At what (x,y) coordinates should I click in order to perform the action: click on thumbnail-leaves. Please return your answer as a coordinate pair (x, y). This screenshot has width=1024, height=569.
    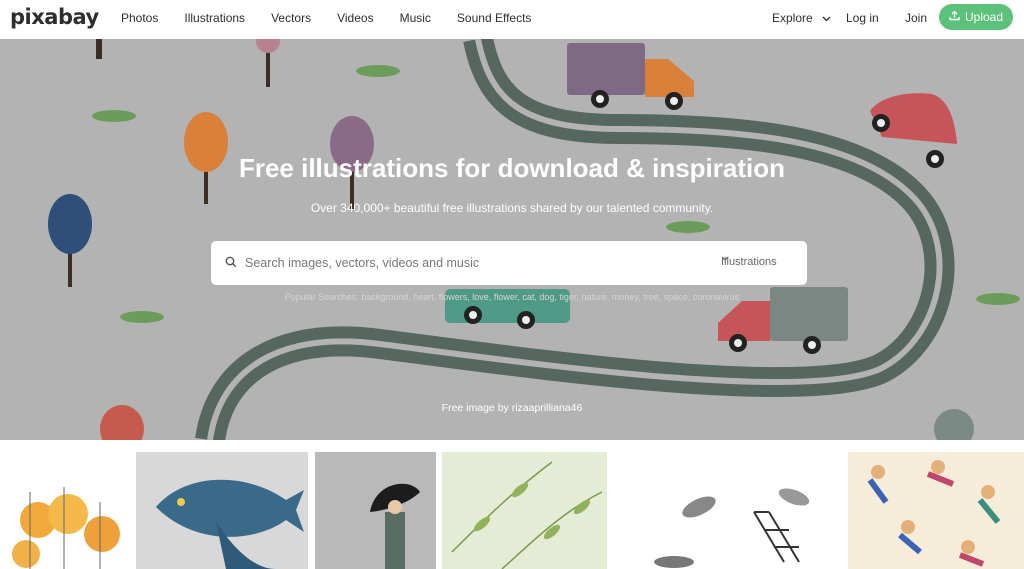
    Looking at the image, I should click on (524, 510).